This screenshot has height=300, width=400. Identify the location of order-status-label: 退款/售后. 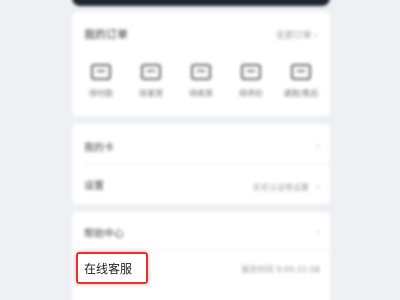
(301, 93).